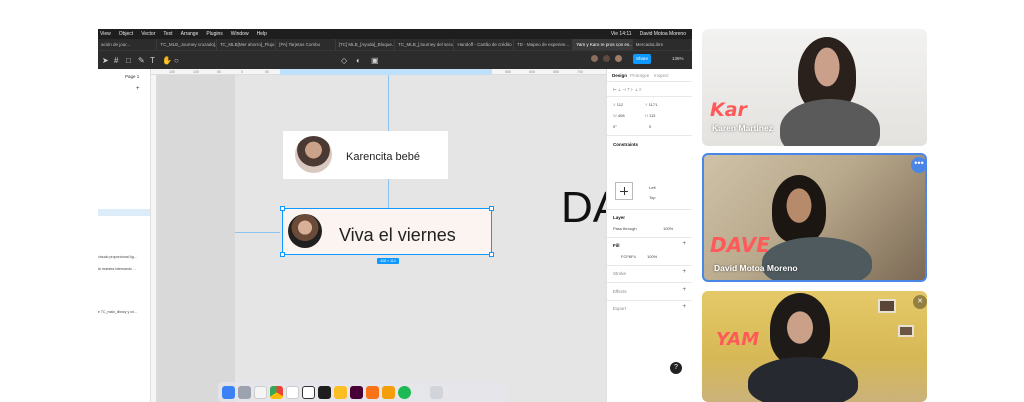  What do you see at coordinates (313, 154) in the screenshot?
I see `profile-photo` at bounding box center [313, 154].